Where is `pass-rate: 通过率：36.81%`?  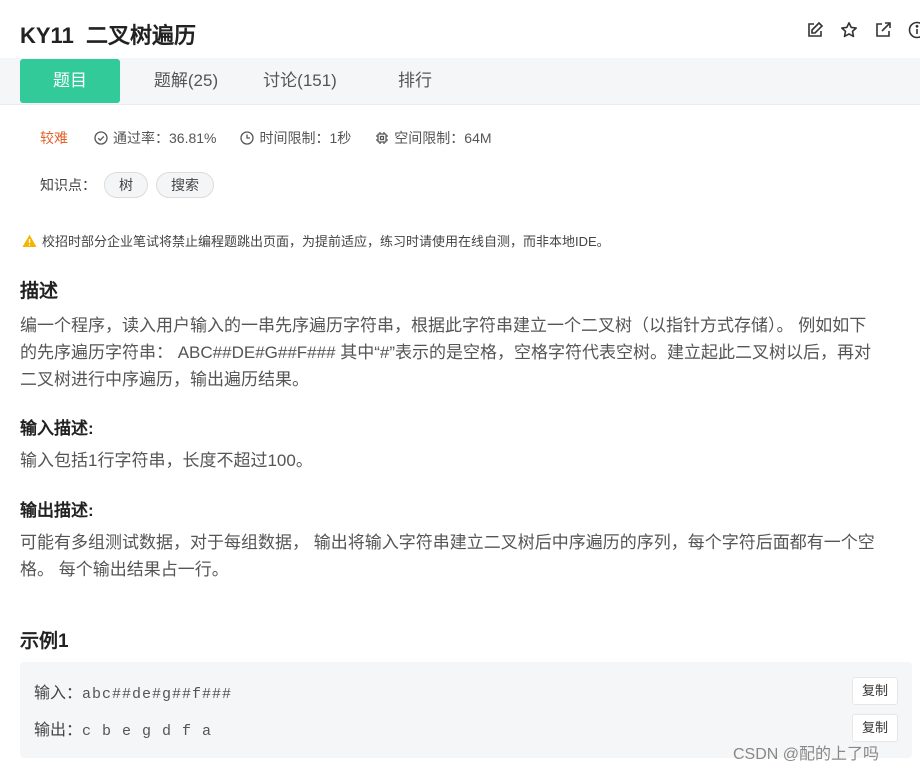
pass-rate: 通过率：36.81% is located at coordinates (155, 138).